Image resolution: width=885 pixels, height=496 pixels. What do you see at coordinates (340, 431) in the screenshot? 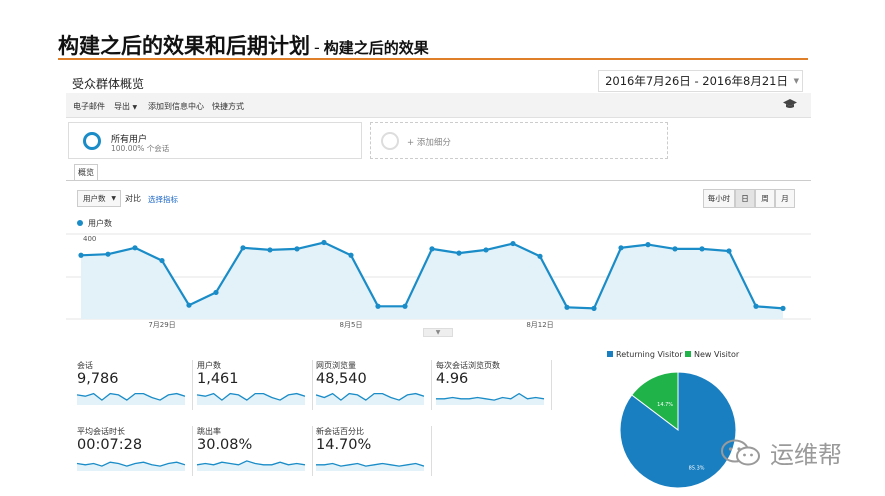
I see `stat-label: 新会话百分比` at bounding box center [340, 431].